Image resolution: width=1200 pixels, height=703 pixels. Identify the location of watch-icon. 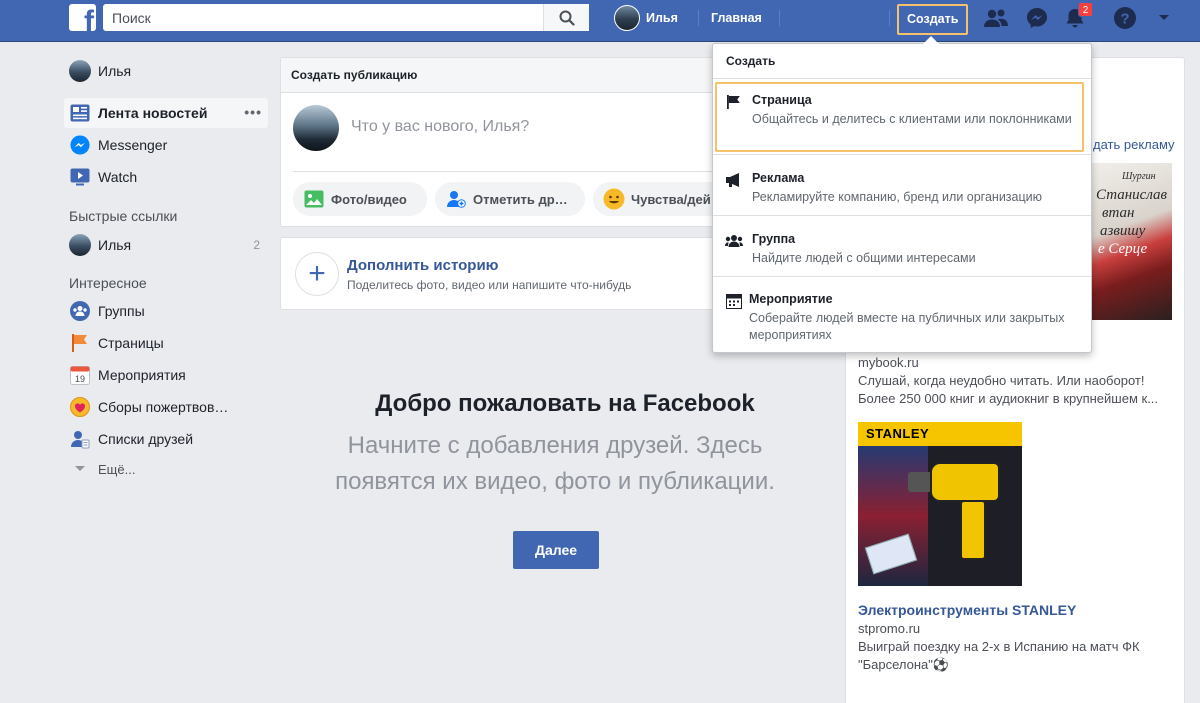
(80, 177).